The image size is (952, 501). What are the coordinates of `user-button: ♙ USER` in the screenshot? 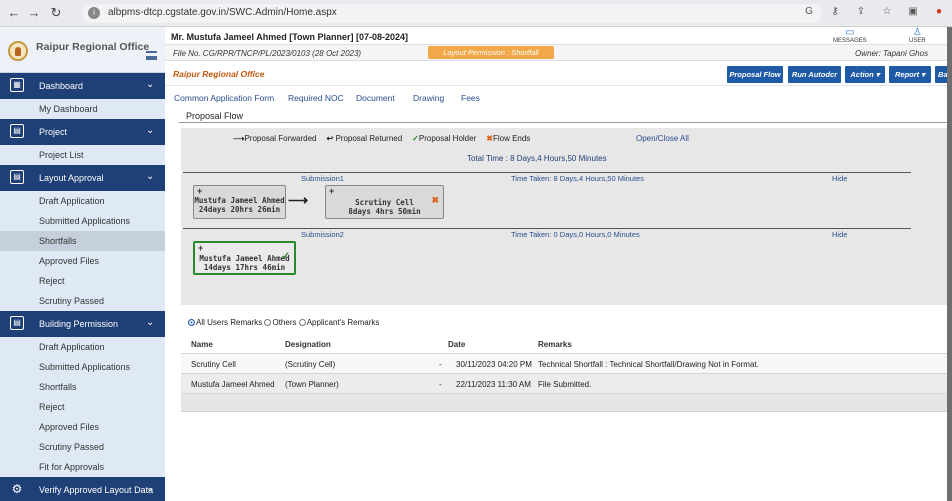 It's located at (917, 36).